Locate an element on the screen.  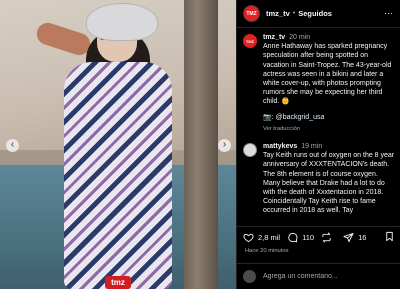
repost-icon is located at coordinates (326, 237).